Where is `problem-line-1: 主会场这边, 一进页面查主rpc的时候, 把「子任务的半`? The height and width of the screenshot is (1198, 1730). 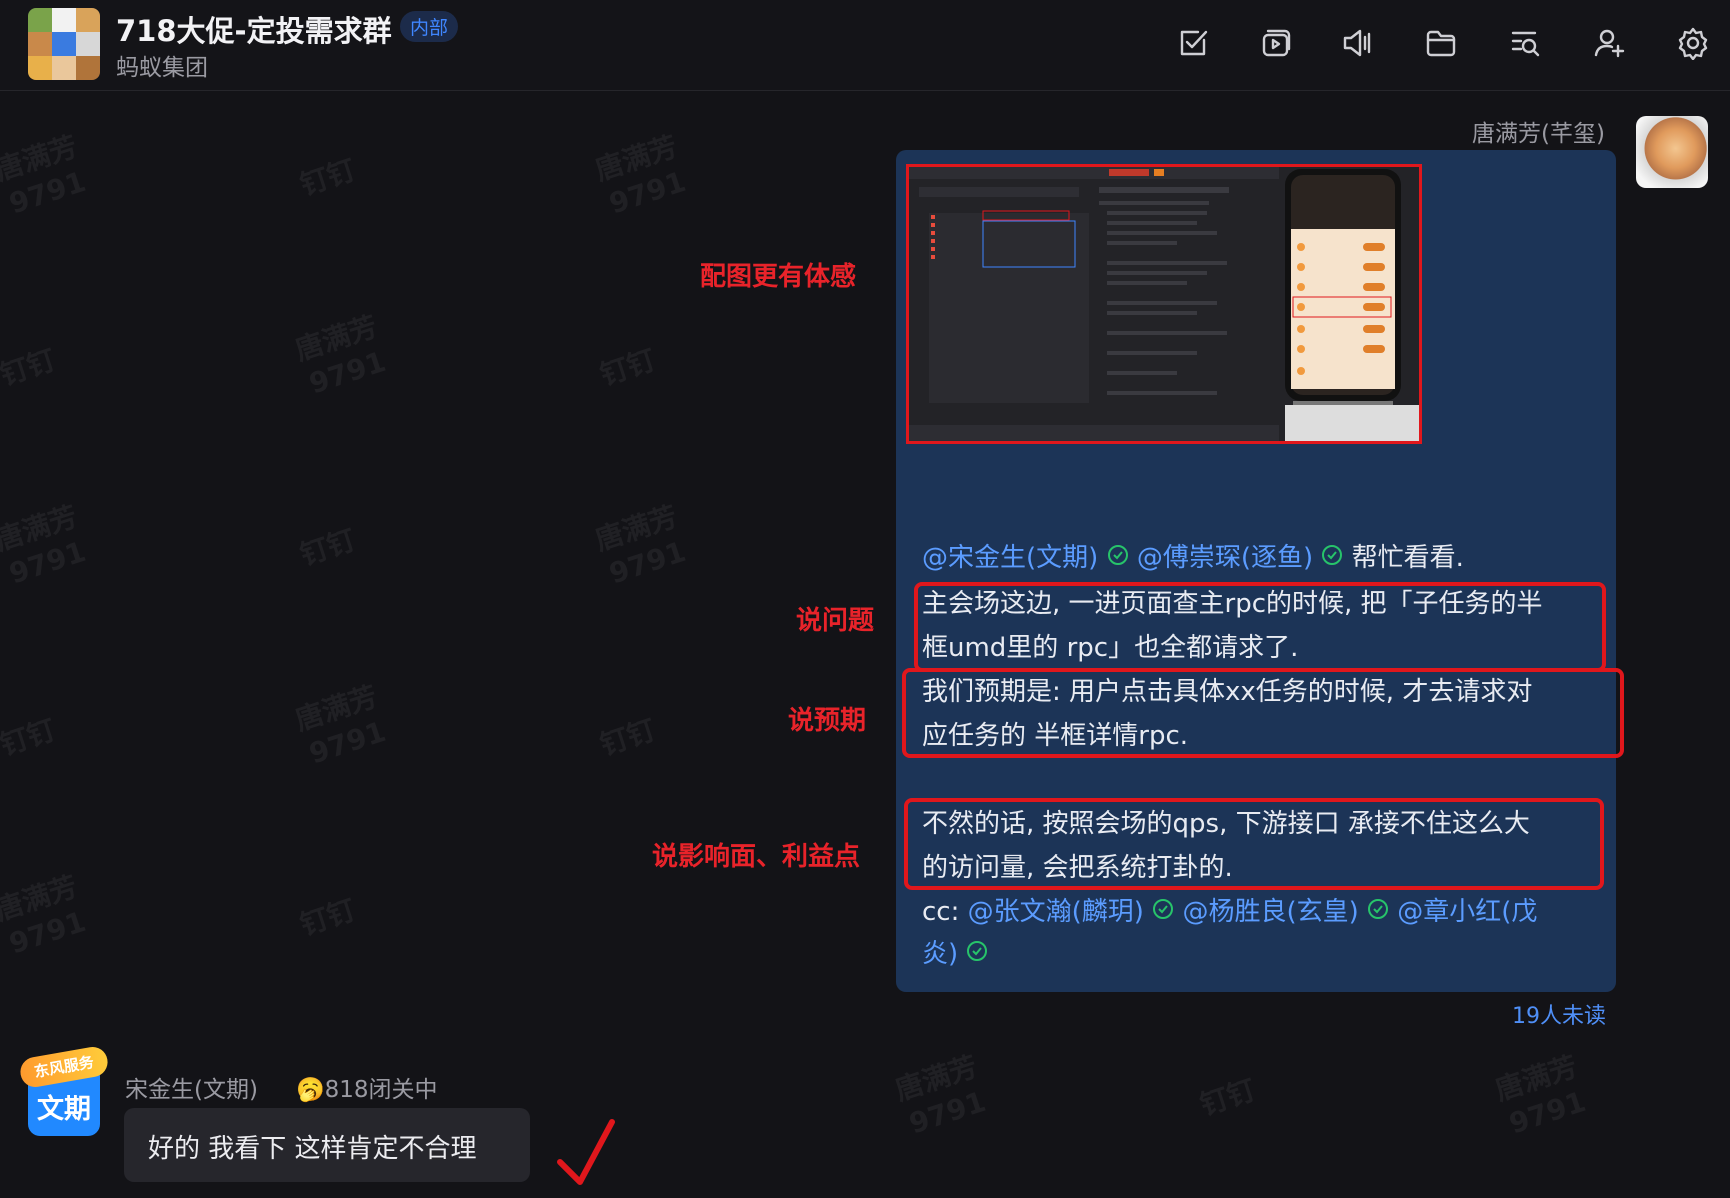
problem-line-1: 主会场这边, 一进页面查主rpc的时候, 把「子任务的半 is located at coordinates (1232, 604).